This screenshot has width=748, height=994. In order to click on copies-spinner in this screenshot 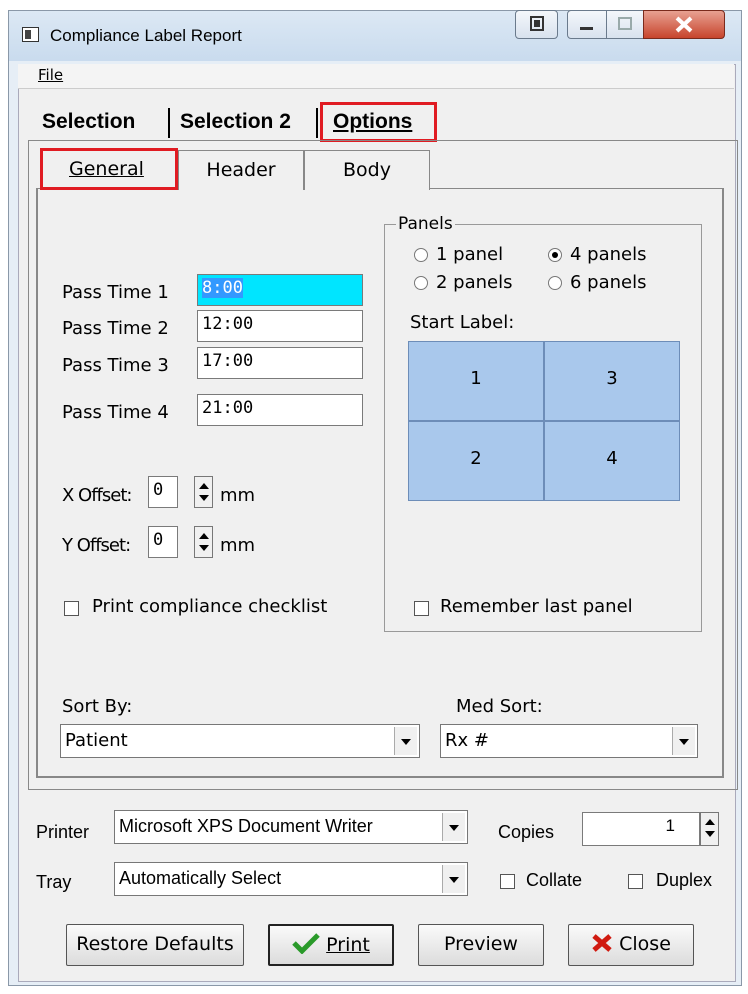, I will do `click(709, 829)`.